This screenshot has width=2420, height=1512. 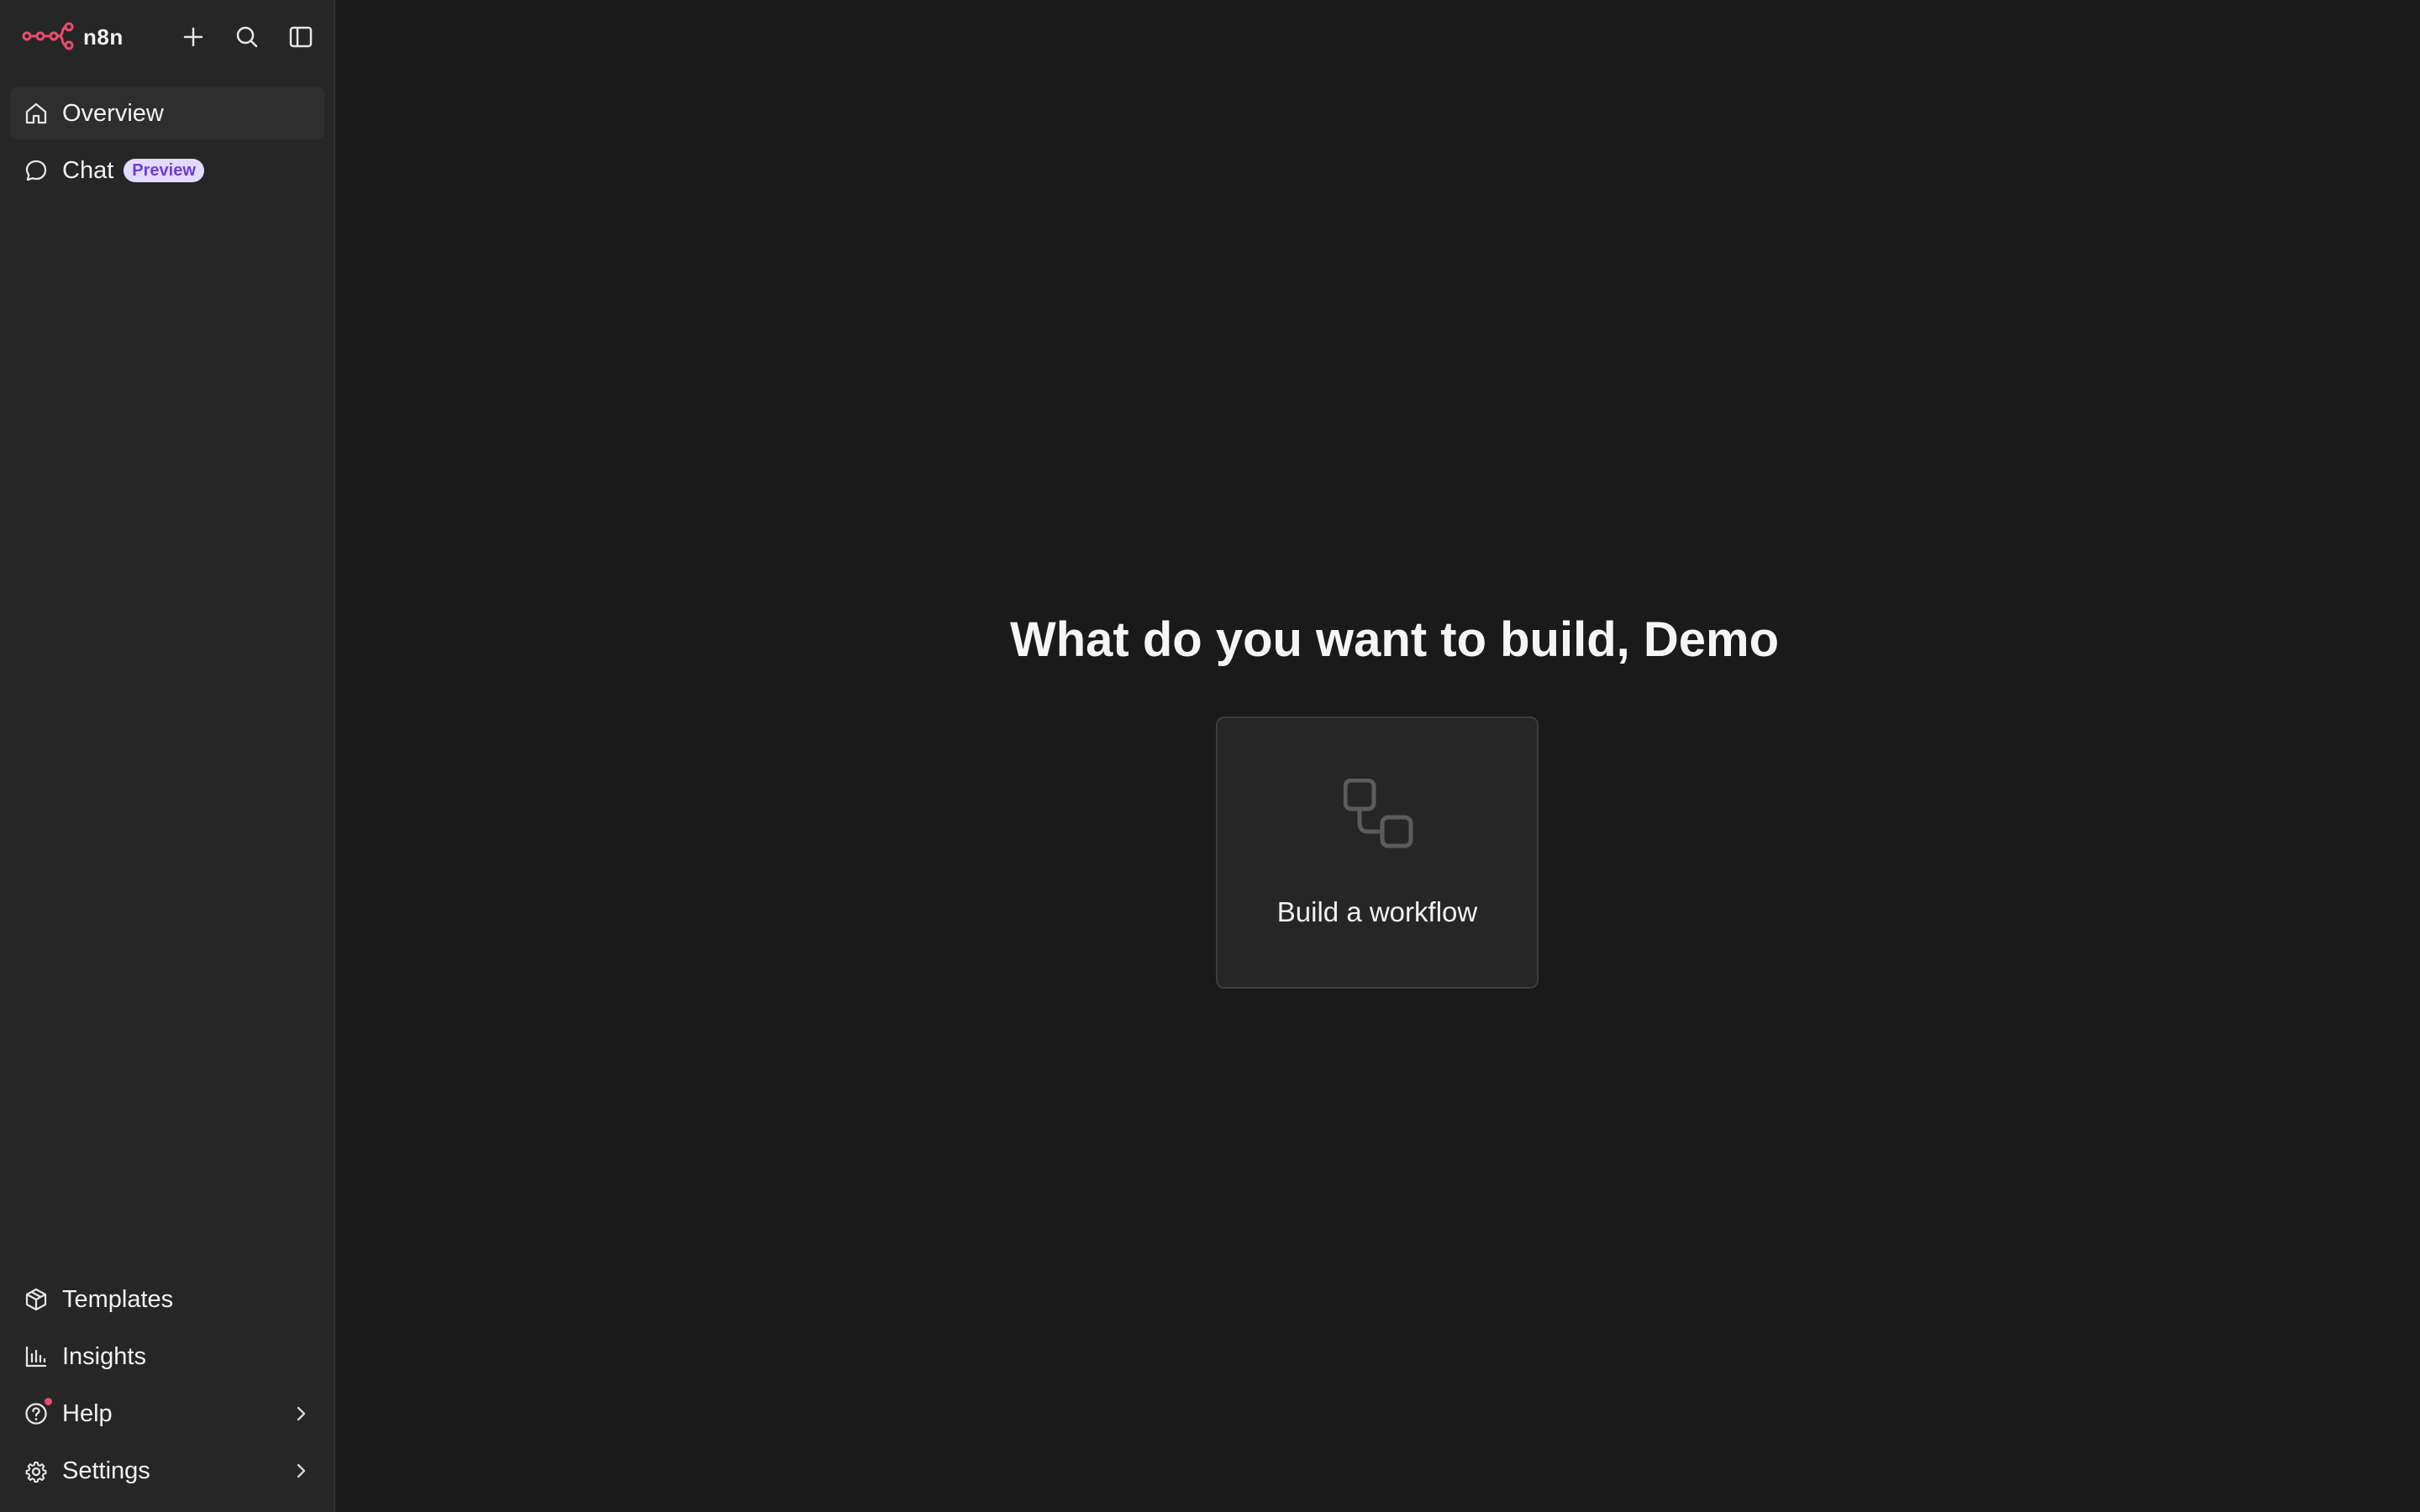 I want to click on sidebar-item-label: Overview, so click(x=113, y=113).